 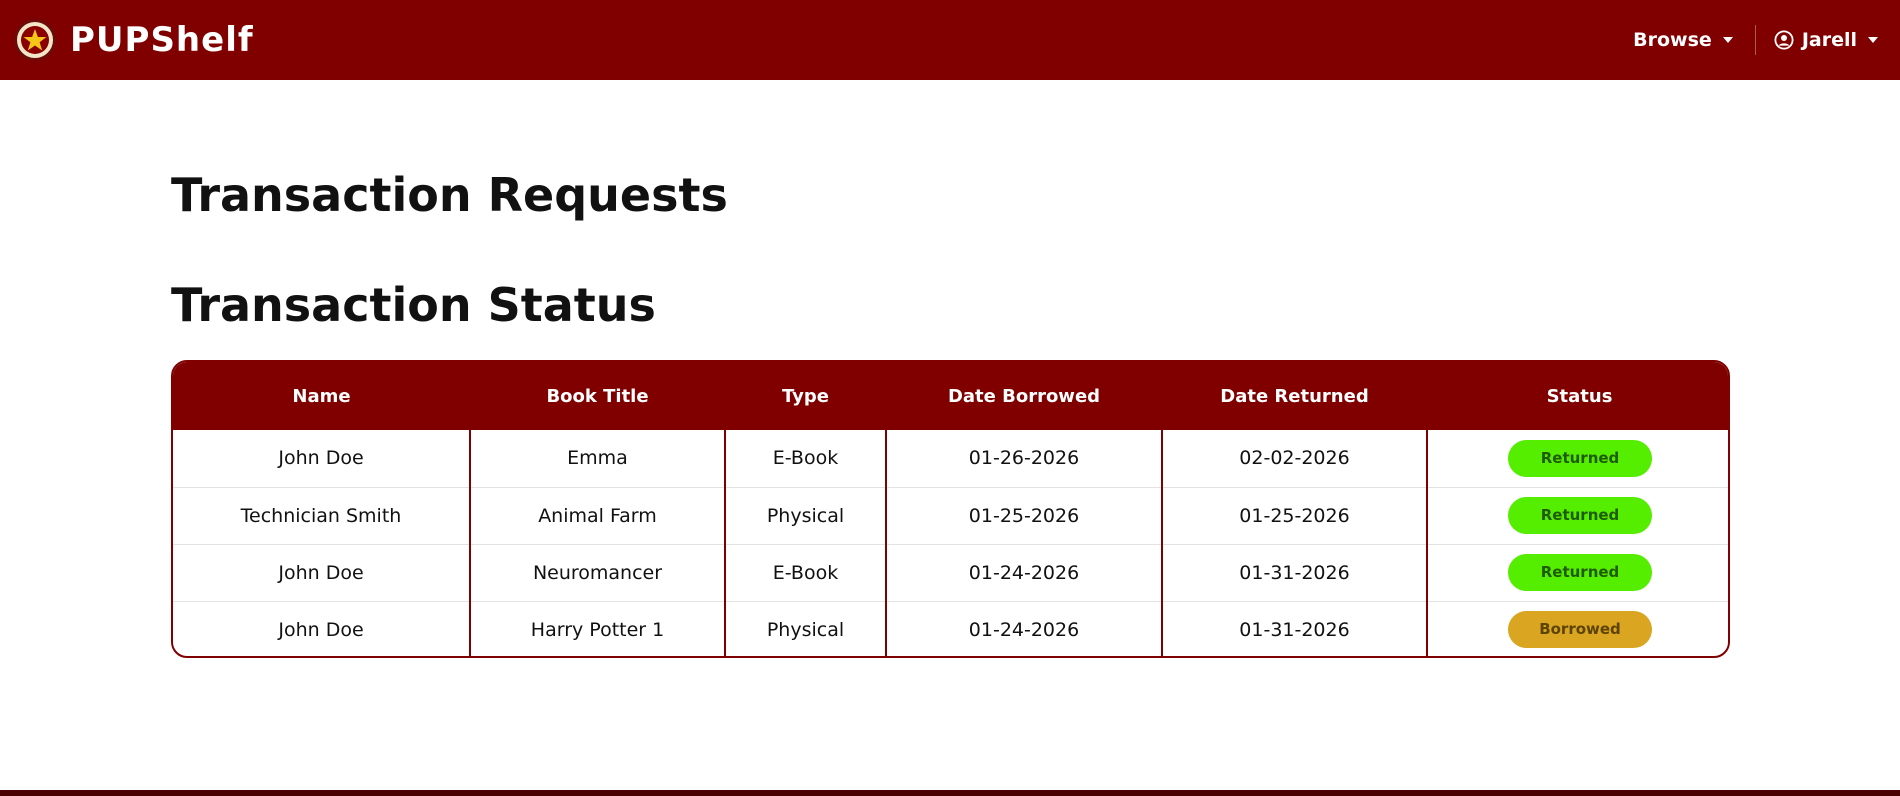 What do you see at coordinates (1024, 458) in the screenshot?
I see `cell-date-borrowed: 01-26-2026` at bounding box center [1024, 458].